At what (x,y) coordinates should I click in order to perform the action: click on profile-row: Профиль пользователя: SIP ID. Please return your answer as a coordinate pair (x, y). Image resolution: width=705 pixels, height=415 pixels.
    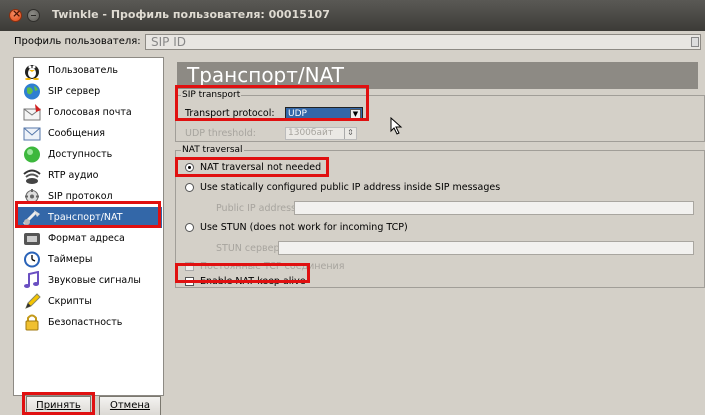
    Looking at the image, I should click on (352, 42).